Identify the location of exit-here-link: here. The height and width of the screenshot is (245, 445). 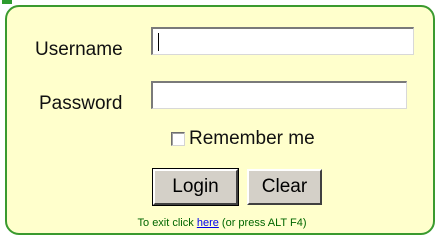
(208, 223).